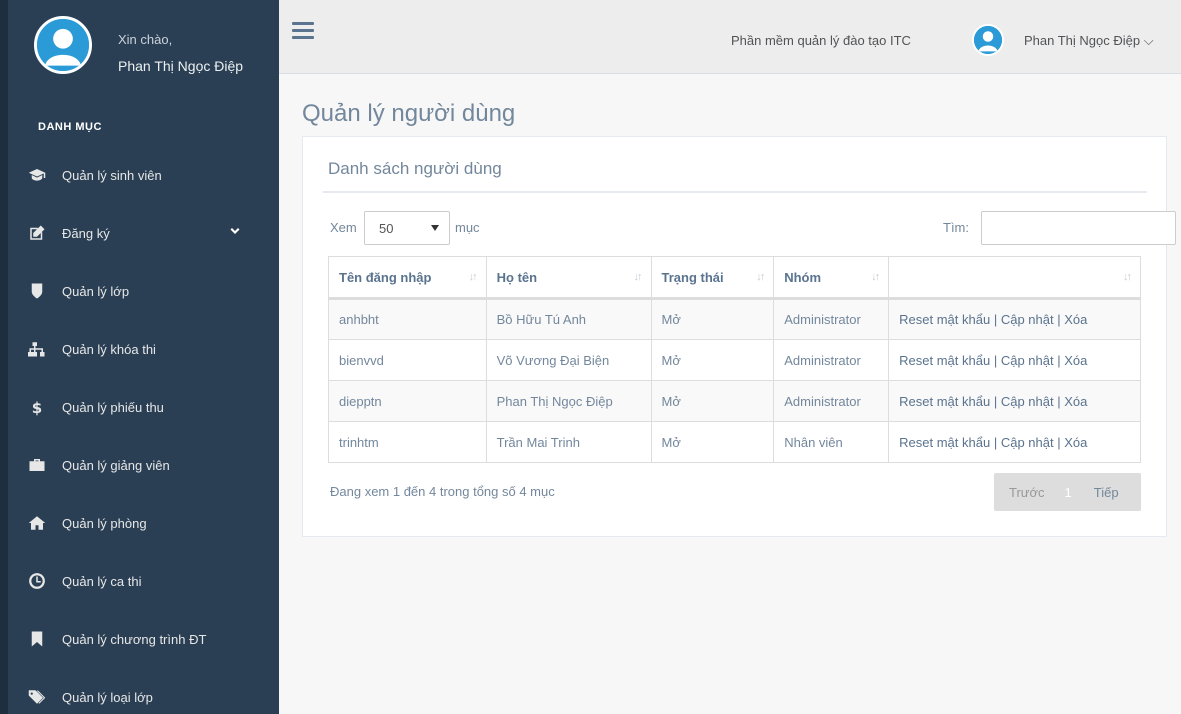  What do you see at coordinates (37, 175) in the screenshot?
I see `graduation-cap-icon` at bounding box center [37, 175].